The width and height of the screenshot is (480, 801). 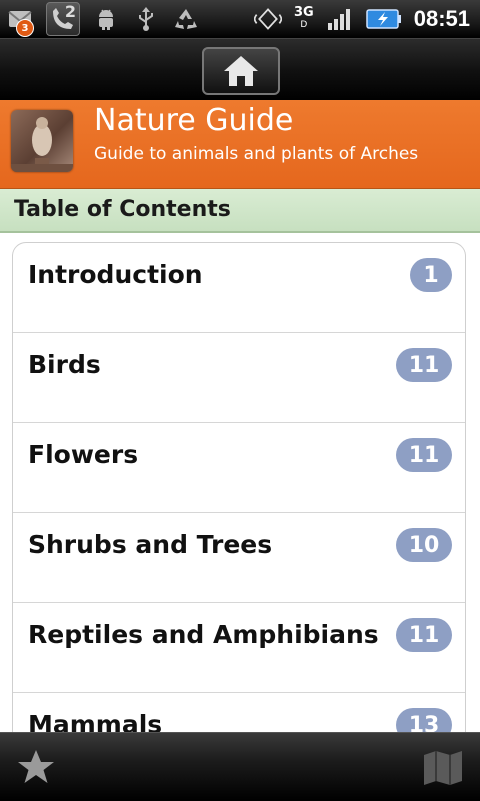 I want to click on list-item-reptiles-and-amphibians: Reptiles and Amphibians 11, so click(x=239, y=648).